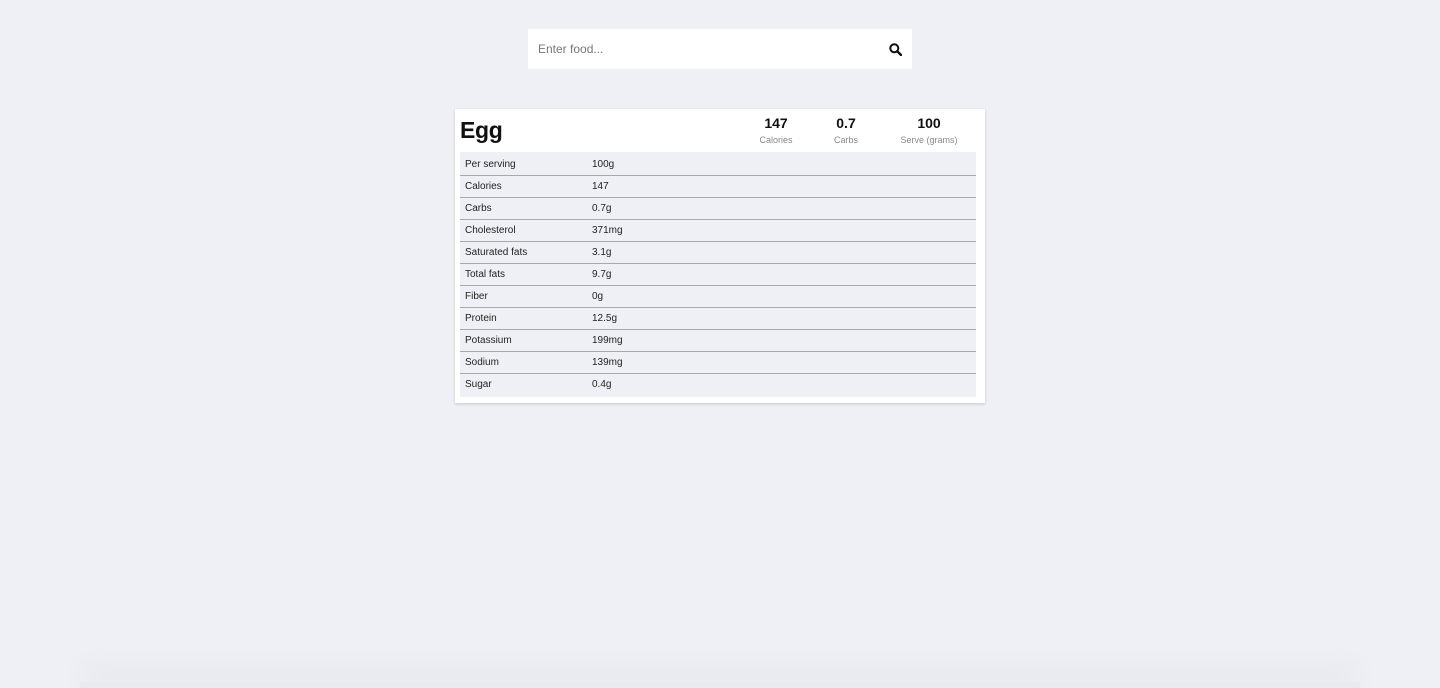 Image resolution: width=1440 pixels, height=688 pixels. What do you see at coordinates (718, 319) in the screenshot?
I see `table-row: Protein 12.5g` at bounding box center [718, 319].